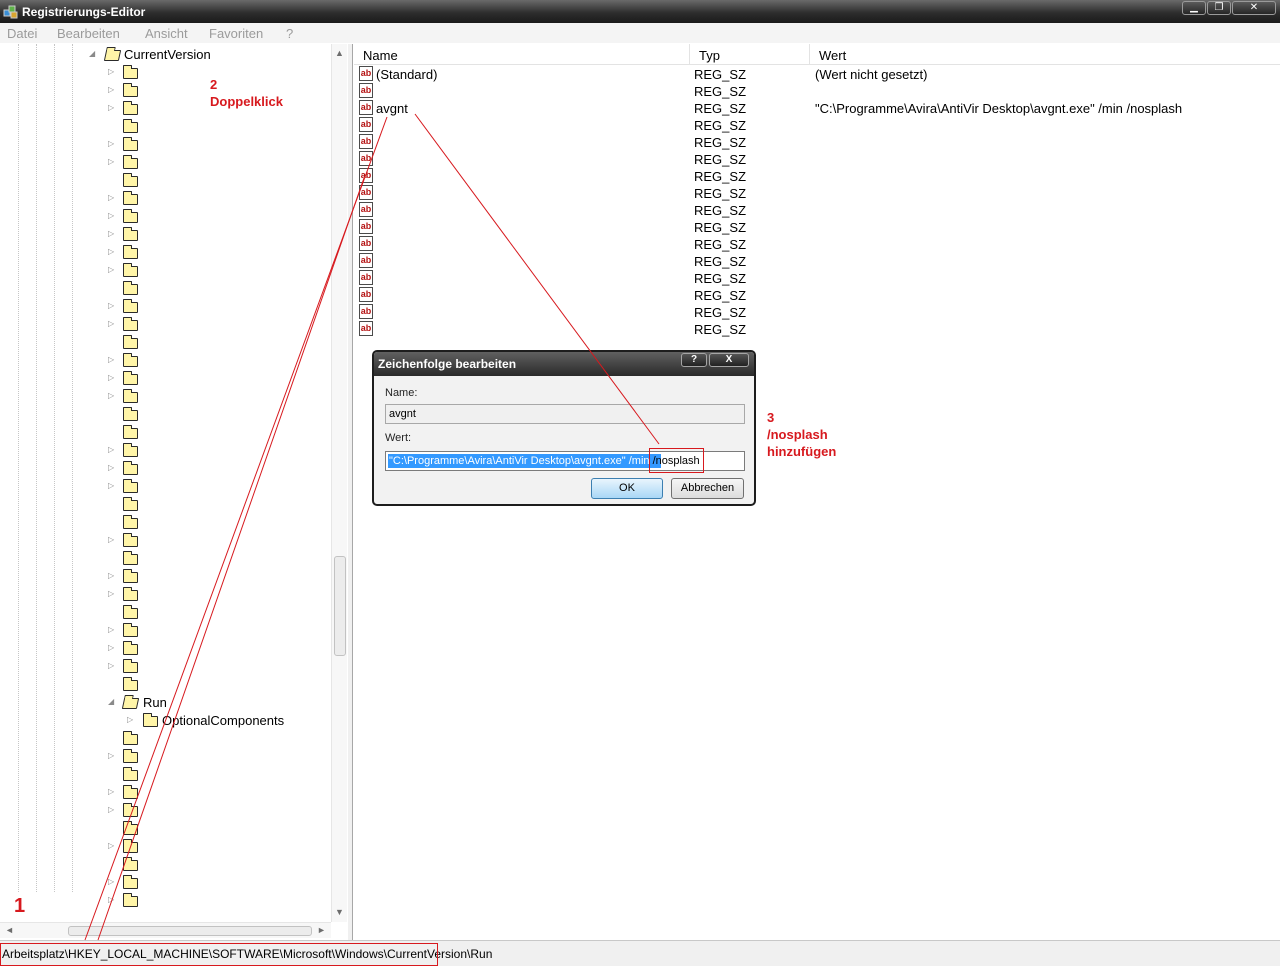 The image size is (1280, 966). Describe the element at coordinates (289, 33) in the screenshot. I see `menu-help: ?` at that location.